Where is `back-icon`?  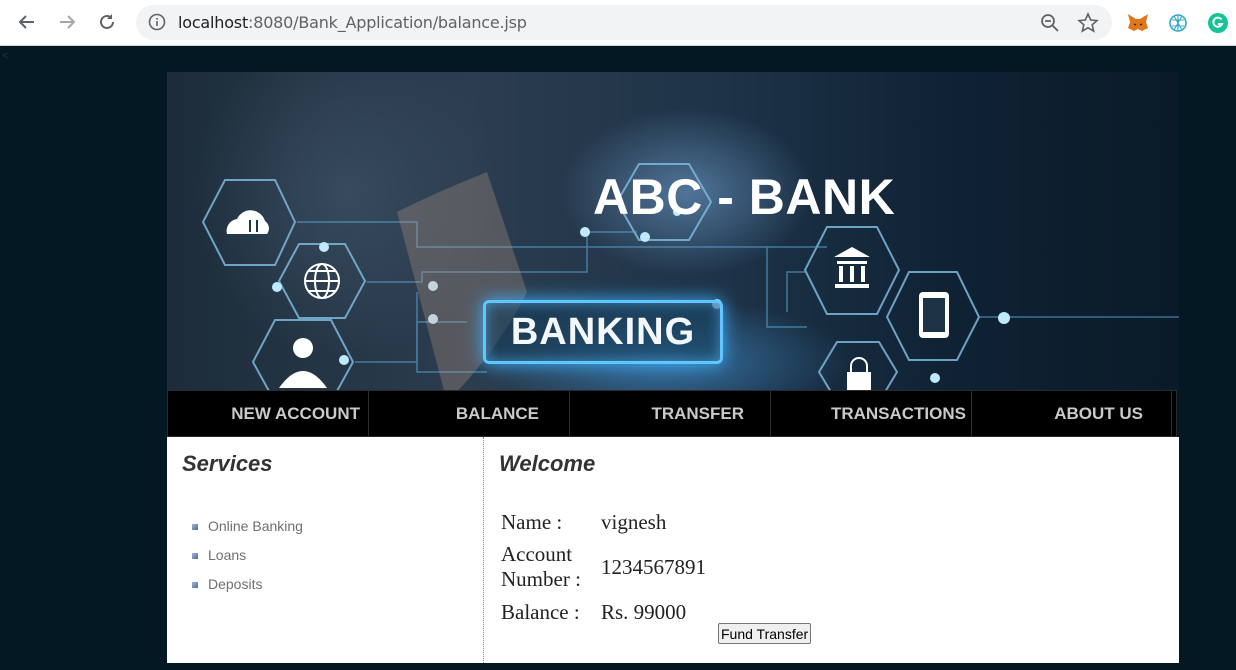
back-icon is located at coordinates (27, 22).